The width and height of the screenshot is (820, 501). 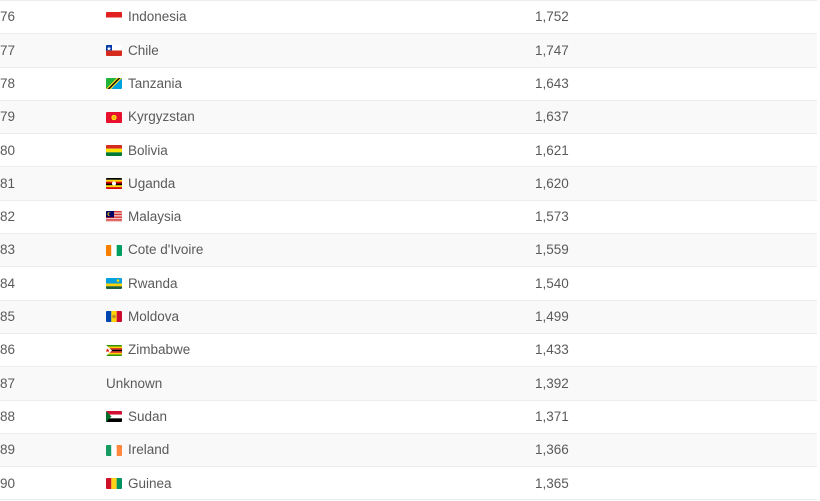 What do you see at coordinates (294, 184) in the screenshot?
I see `country-wrapper: Uganda` at bounding box center [294, 184].